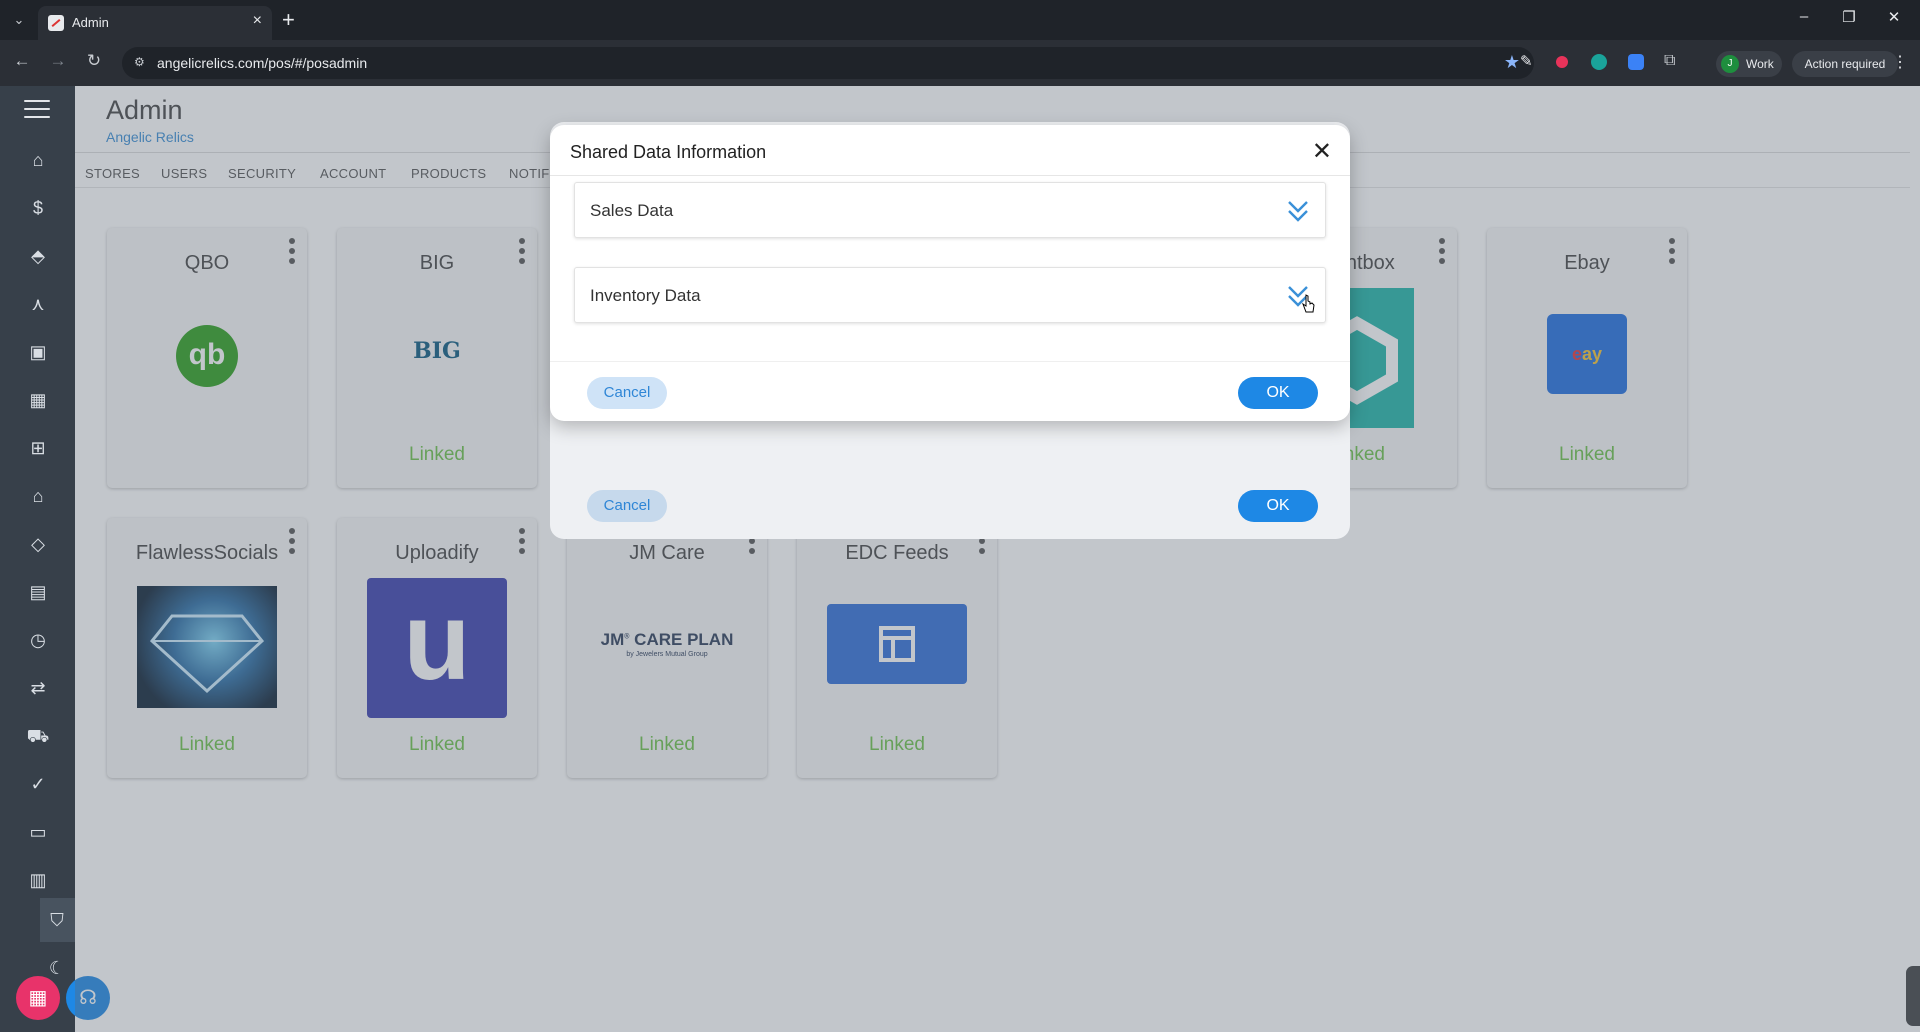 Image resolution: width=1920 pixels, height=1032 pixels. Describe the element at coordinates (38, 832) in the screenshot. I see `credit-card-icon: ▭` at that location.